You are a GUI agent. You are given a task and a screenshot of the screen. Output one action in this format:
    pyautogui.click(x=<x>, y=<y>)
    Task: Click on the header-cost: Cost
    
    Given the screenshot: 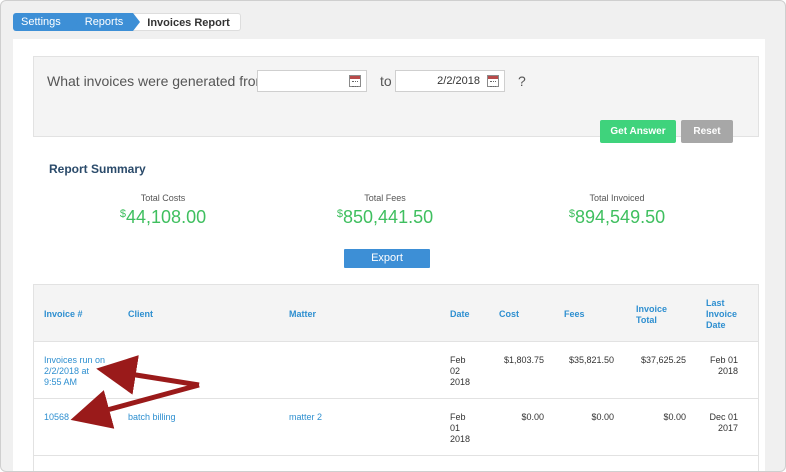 What is the action you would take?
    pyautogui.click(x=509, y=314)
    